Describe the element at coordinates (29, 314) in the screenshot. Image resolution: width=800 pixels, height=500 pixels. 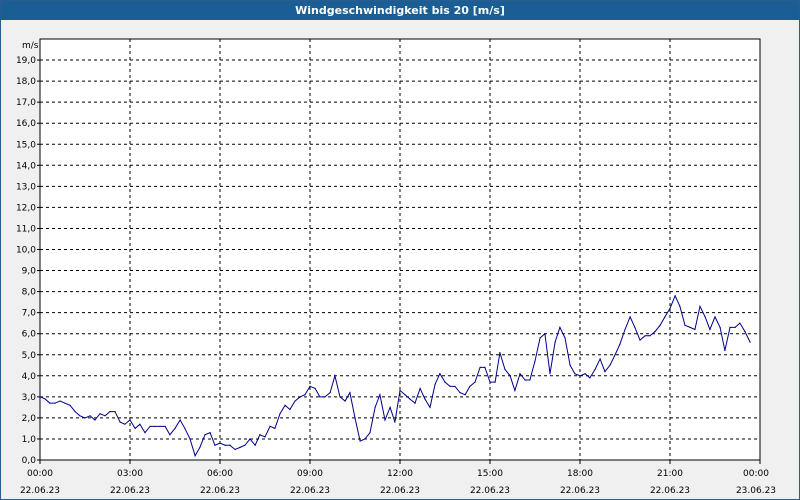
I see `y-tick-label: 7,0` at that location.